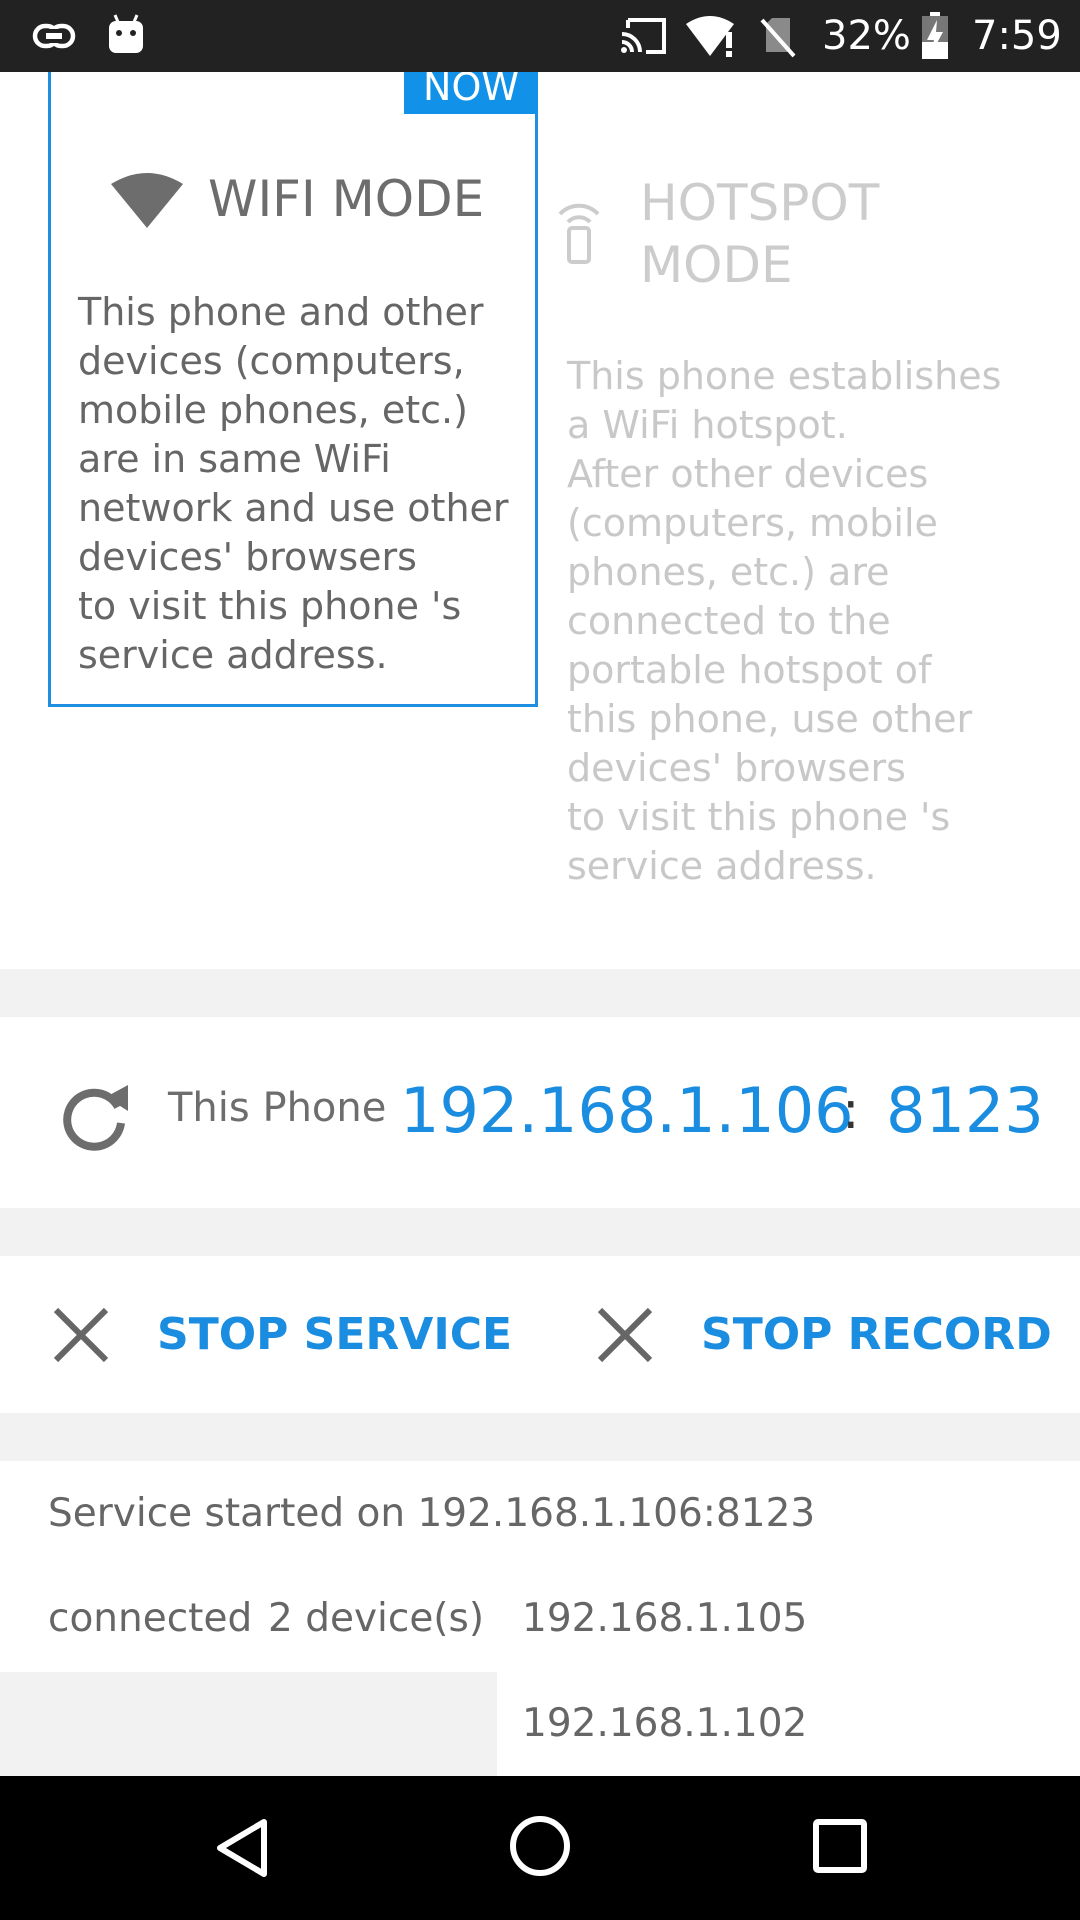 This screenshot has height=1920, width=1080. Describe the element at coordinates (866, 36) in the screenshot. I see `battery-percent: 32%` at that location.